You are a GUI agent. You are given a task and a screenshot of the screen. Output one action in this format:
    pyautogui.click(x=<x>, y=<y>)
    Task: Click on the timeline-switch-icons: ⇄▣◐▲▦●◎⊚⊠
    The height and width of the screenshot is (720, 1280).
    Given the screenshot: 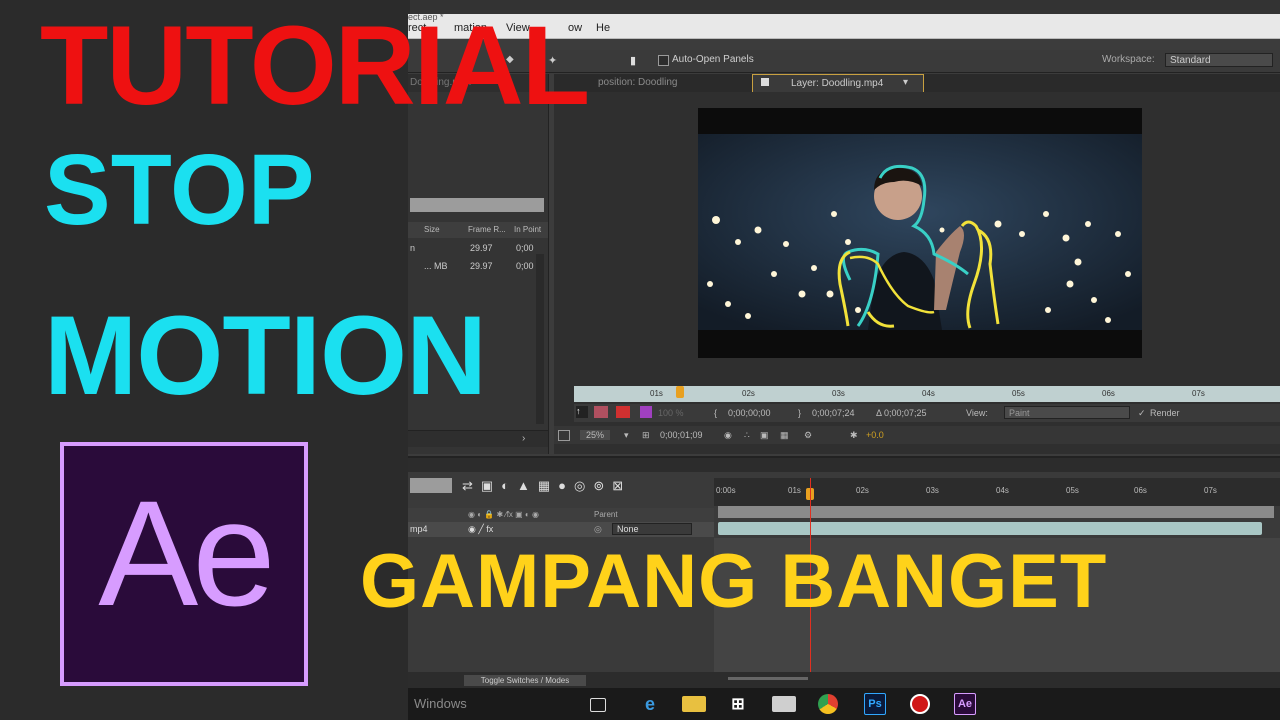 What is the action you would take?
    pyautogui.click(x=587, y=487)
    